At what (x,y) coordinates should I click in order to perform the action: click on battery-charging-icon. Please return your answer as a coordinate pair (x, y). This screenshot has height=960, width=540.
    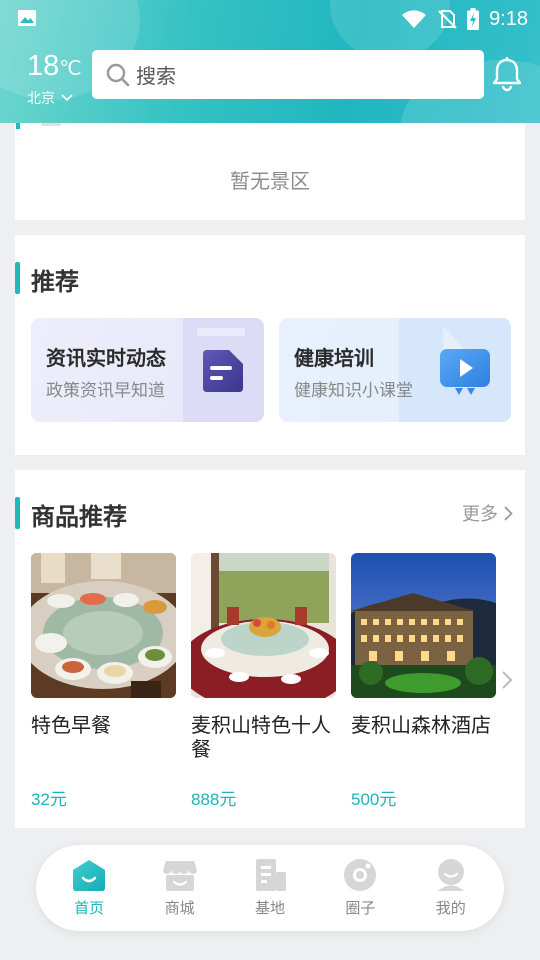
    Looking at the image, I should click on (473, 19).